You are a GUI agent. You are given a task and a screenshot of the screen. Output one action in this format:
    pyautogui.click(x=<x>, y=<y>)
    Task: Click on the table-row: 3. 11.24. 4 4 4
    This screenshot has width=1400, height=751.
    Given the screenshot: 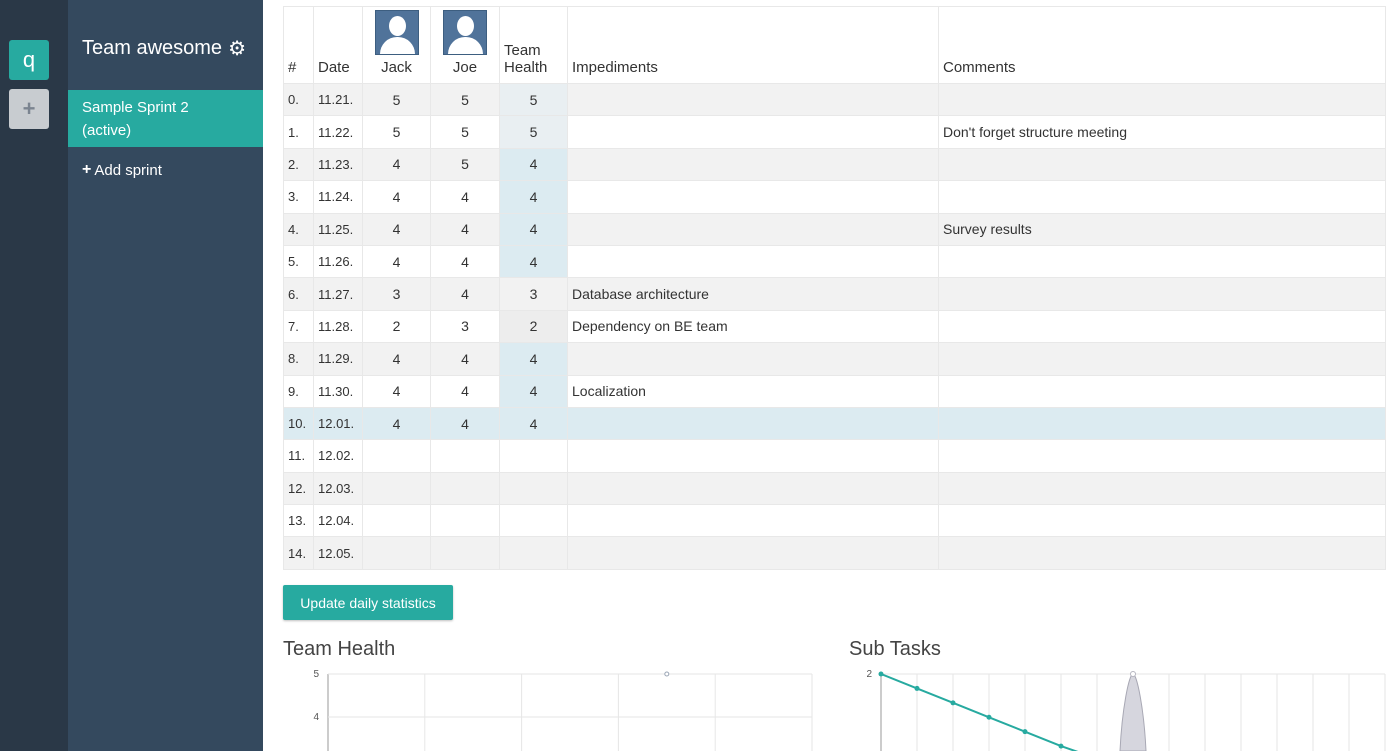 What is the action you would take?
    pyautogui.click(x=834, y=197)
    